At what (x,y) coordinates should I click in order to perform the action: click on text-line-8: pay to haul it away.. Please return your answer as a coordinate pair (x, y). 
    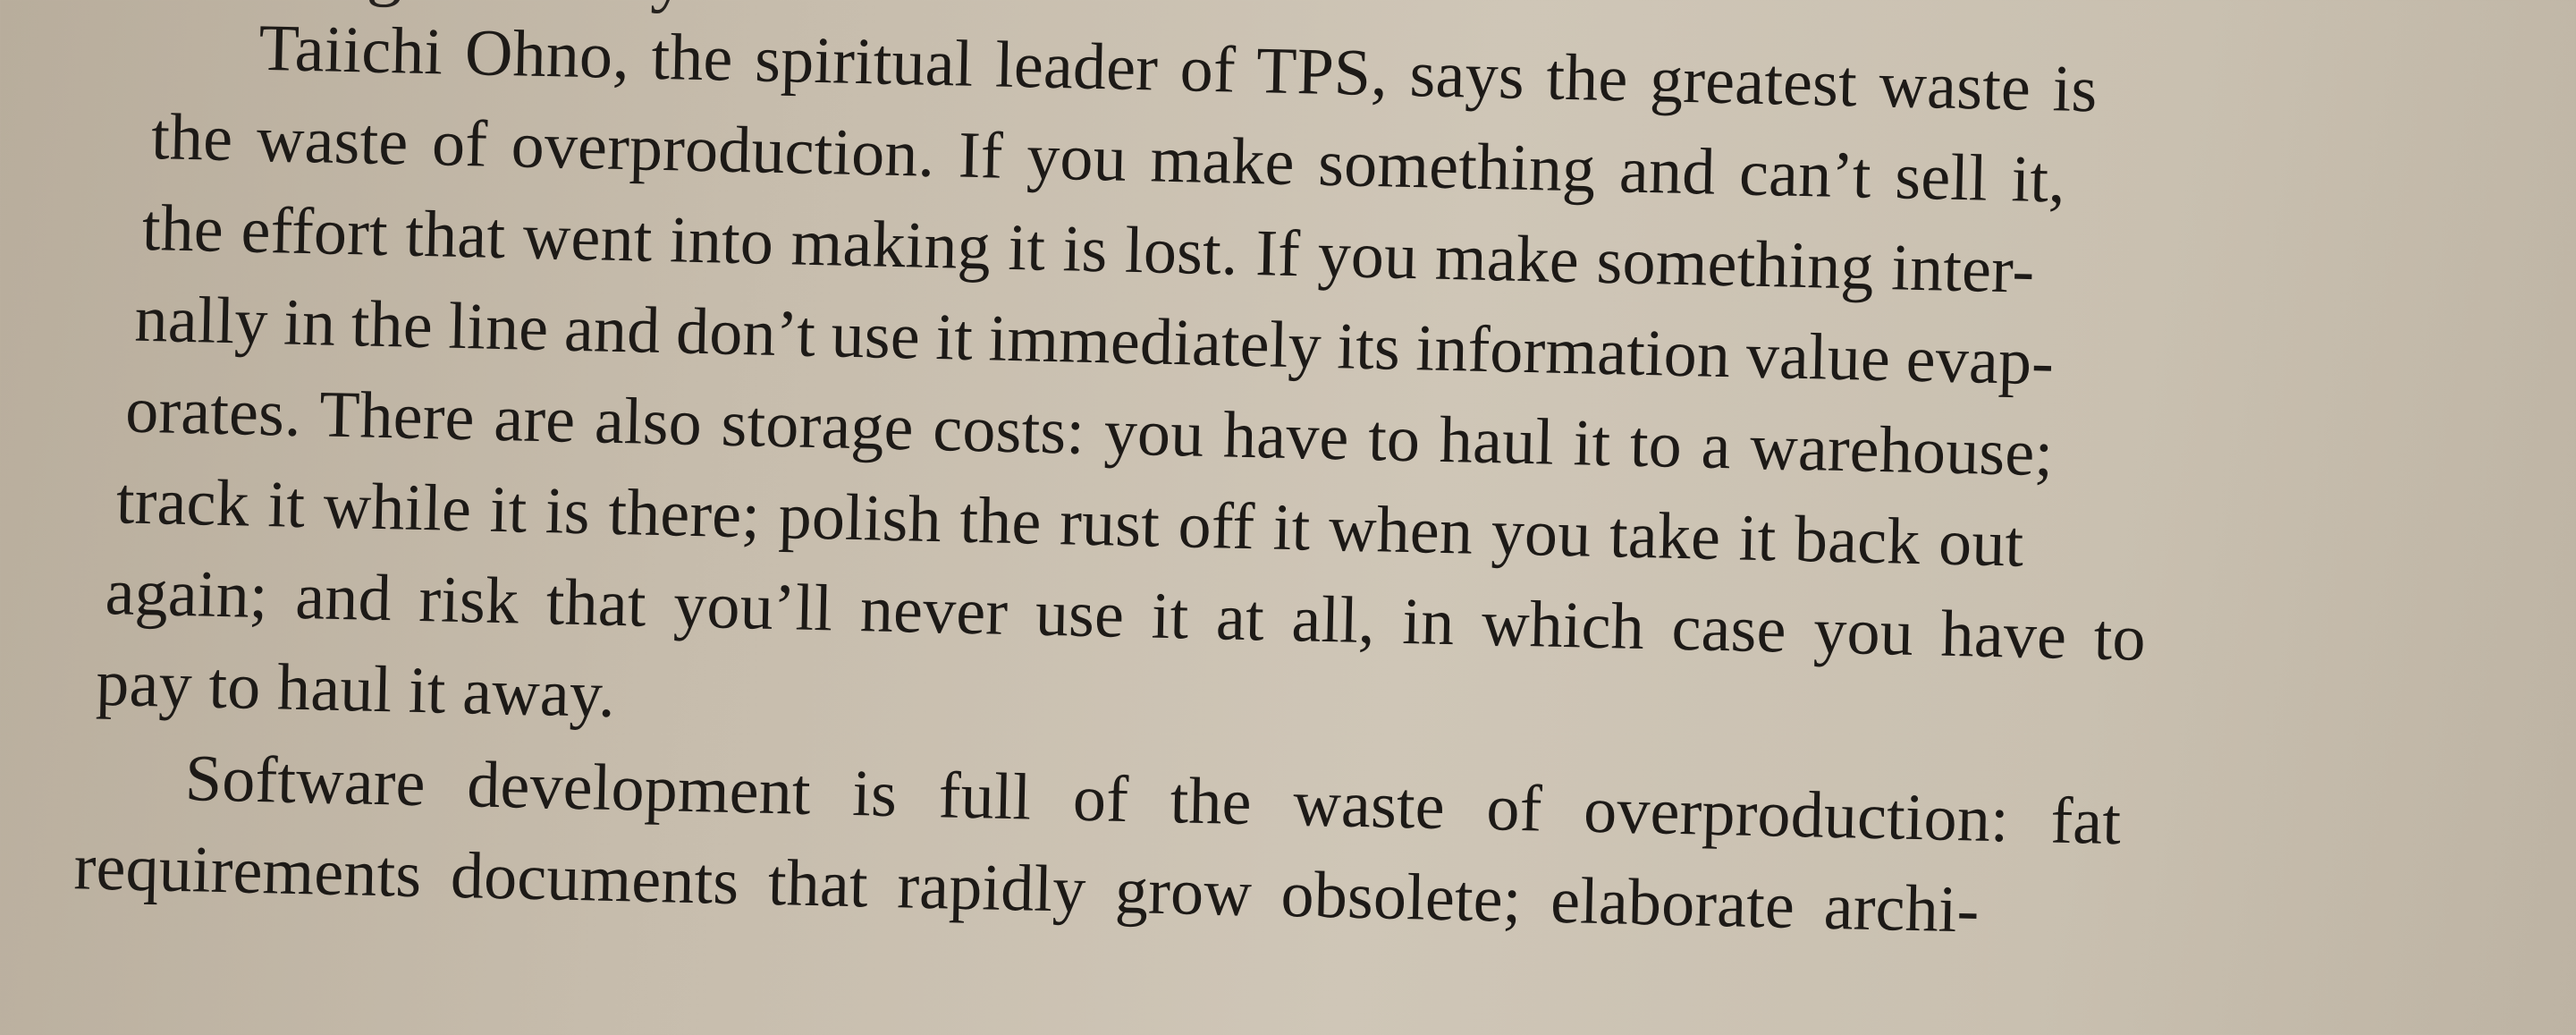
    Looking at the image, I should click on (355, 689).